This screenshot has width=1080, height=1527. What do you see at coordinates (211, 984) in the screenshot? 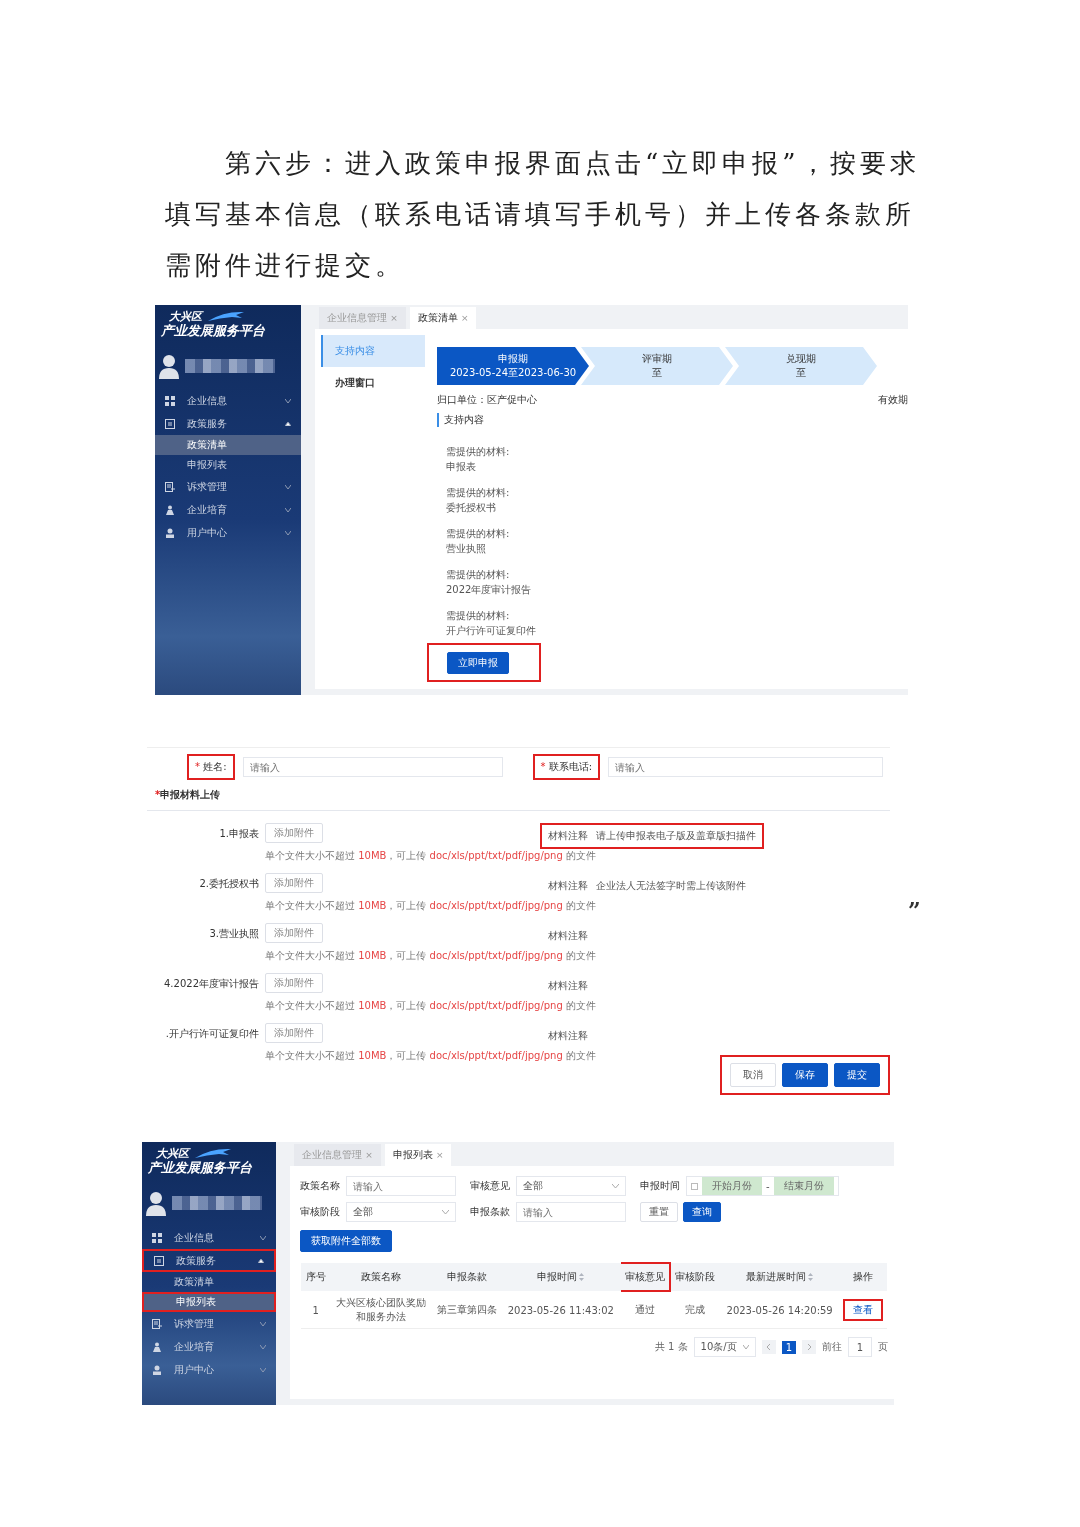
I see `material-label: 4.2022年度审计报告` at bounding box center [211, 984].